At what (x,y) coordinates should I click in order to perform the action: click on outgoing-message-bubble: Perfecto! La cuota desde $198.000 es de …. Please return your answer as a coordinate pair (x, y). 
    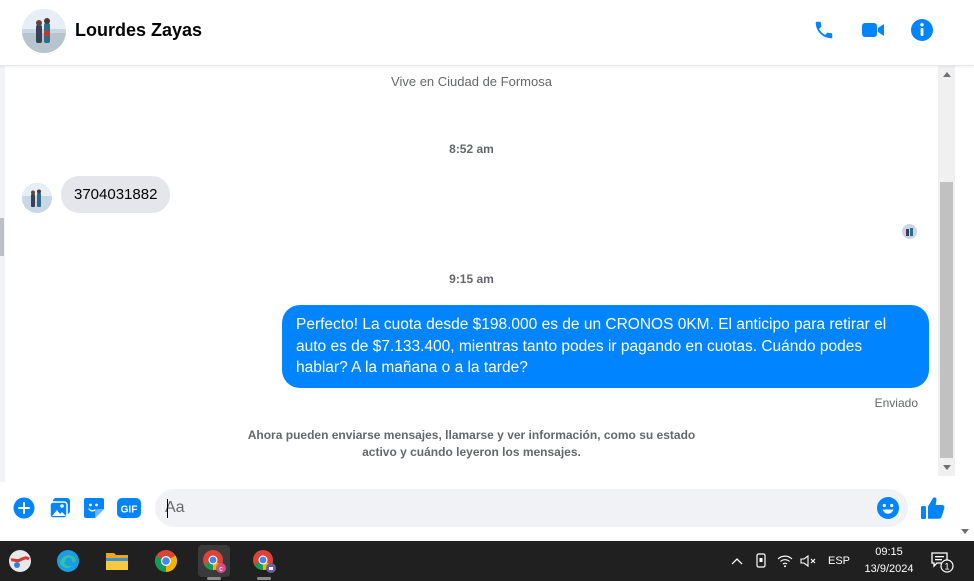
    Looking at the image, I should click on (605, 346).